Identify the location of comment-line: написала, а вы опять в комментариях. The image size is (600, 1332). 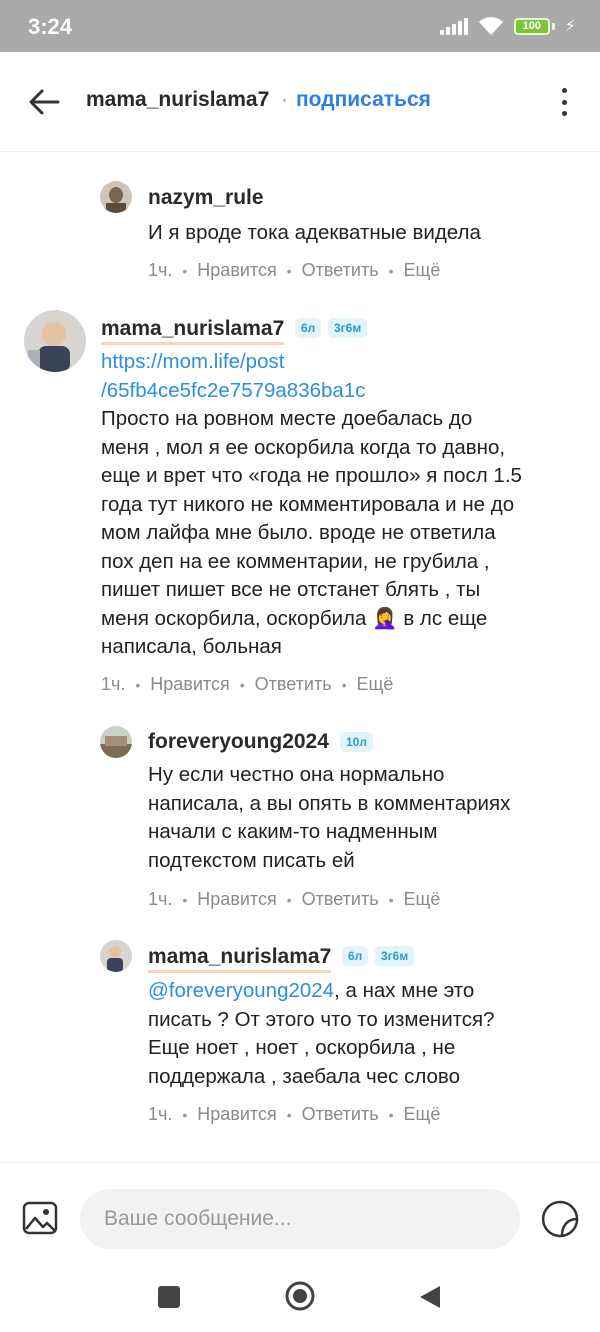
(329, 803).